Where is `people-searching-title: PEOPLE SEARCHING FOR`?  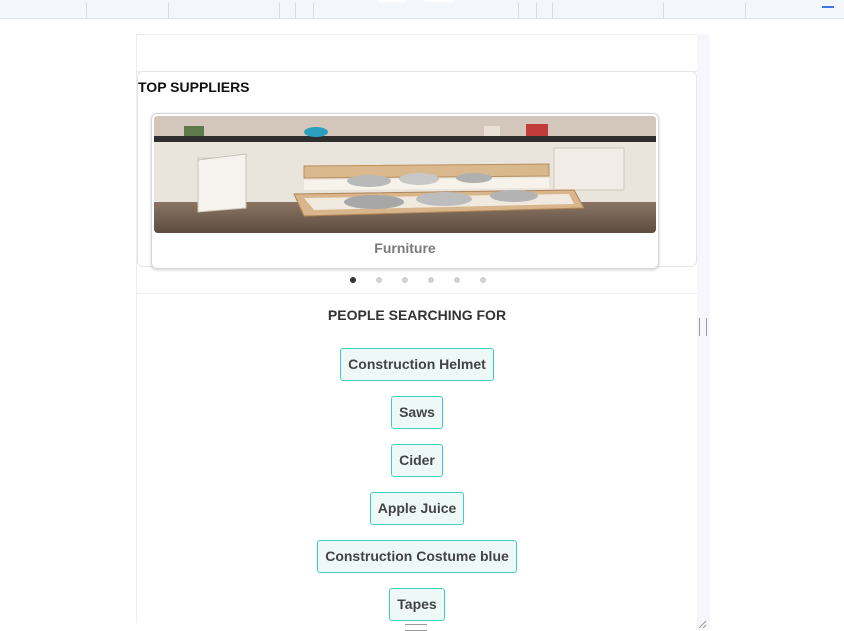 people-searching-title: PEOPLE SEARCHING FOR is located at coordinates (417, 315).